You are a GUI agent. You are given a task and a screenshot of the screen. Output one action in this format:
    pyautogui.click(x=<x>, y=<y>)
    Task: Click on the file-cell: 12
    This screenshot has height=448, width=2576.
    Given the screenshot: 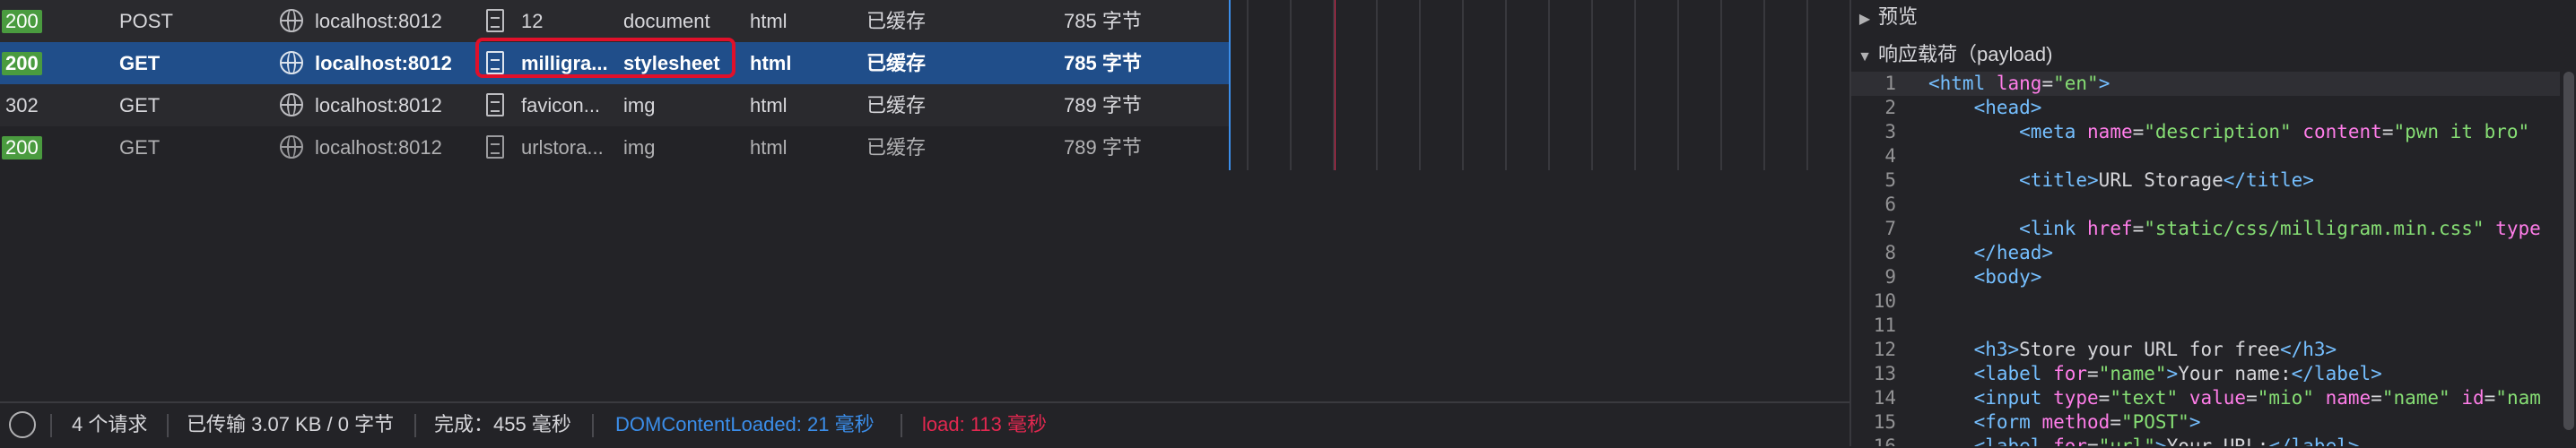 What is the action you would take?
    pyautogui.click(x=532, y=21)
    